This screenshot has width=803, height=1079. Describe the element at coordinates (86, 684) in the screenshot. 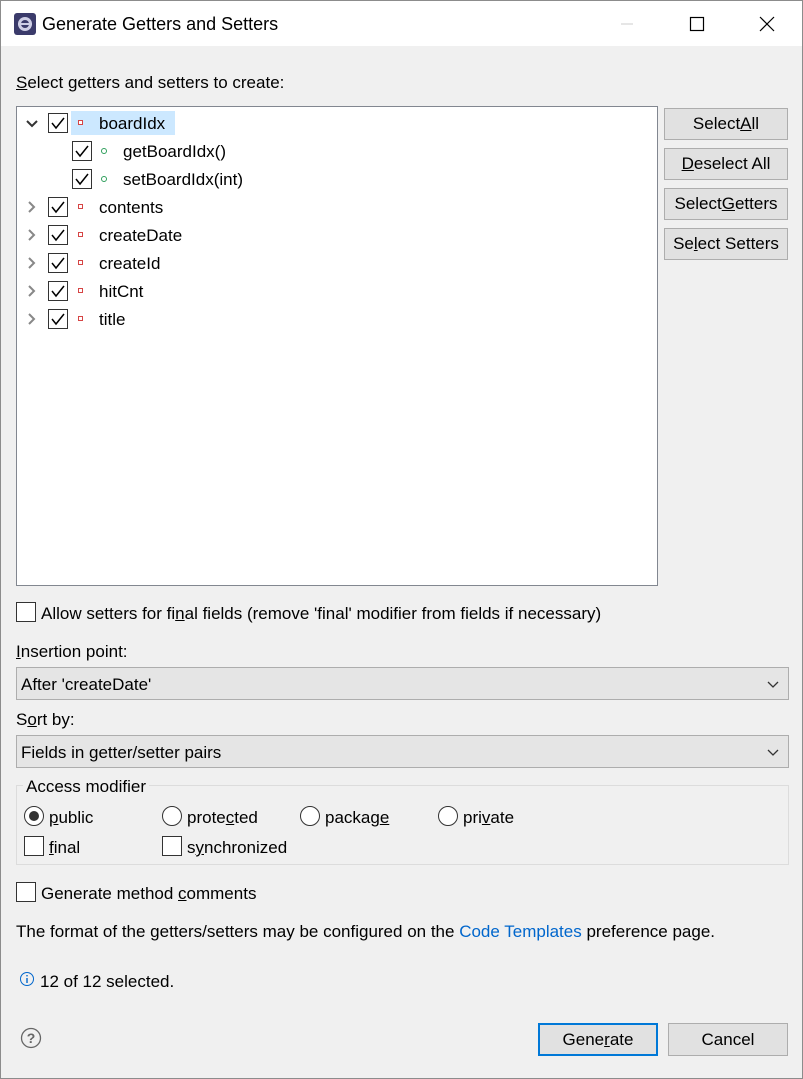

I see `insertion-point-value: After 'createDate'` at that location.